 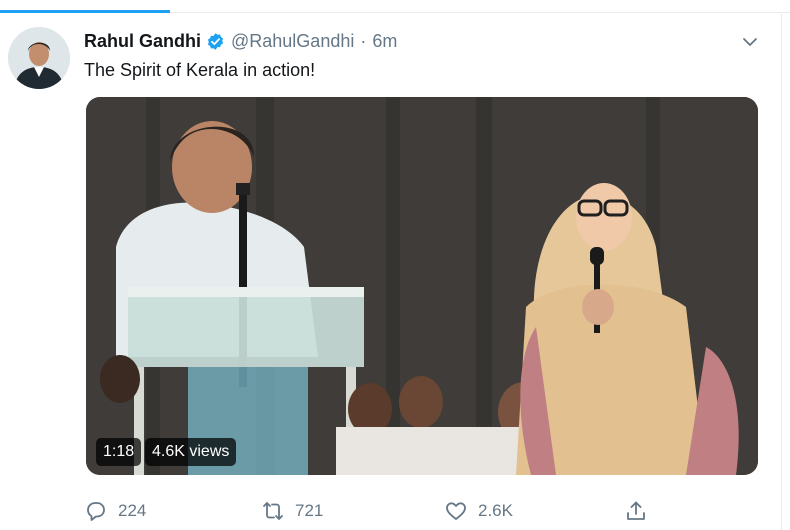 I want to click on share-icon, so click(x=636, y=511).